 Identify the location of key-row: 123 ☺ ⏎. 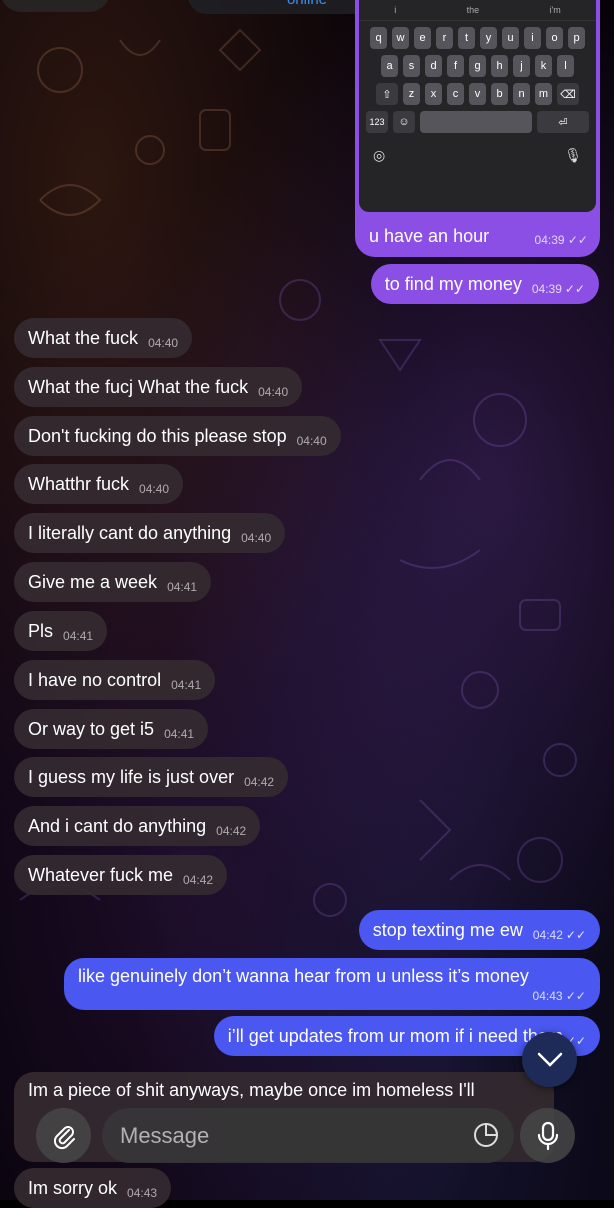
(477, 122).